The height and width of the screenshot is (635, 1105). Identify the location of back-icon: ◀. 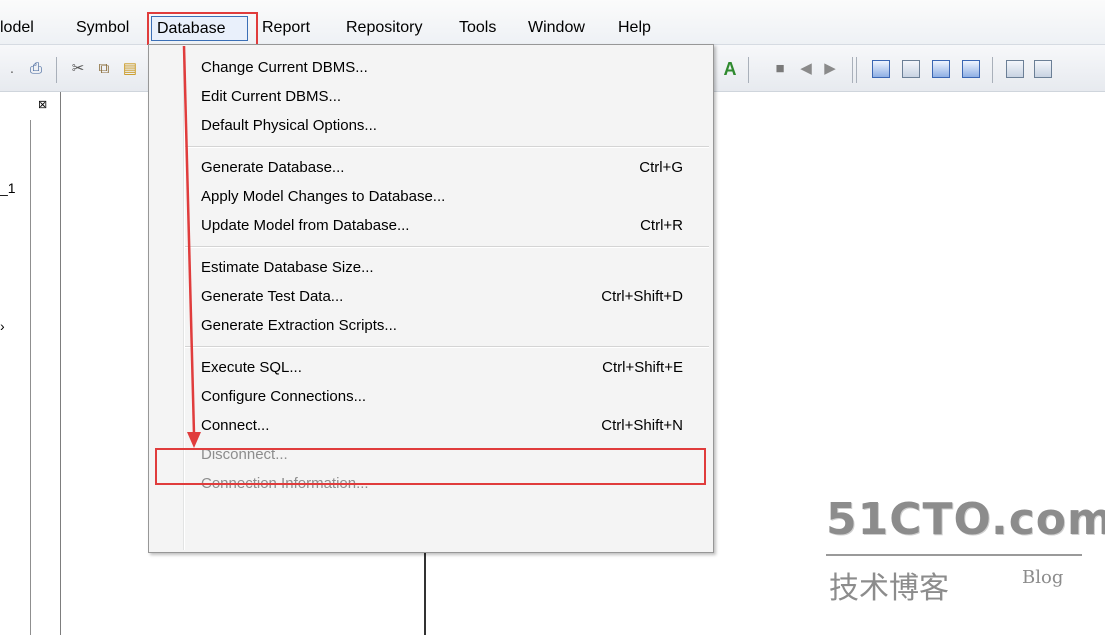
(806, 69).